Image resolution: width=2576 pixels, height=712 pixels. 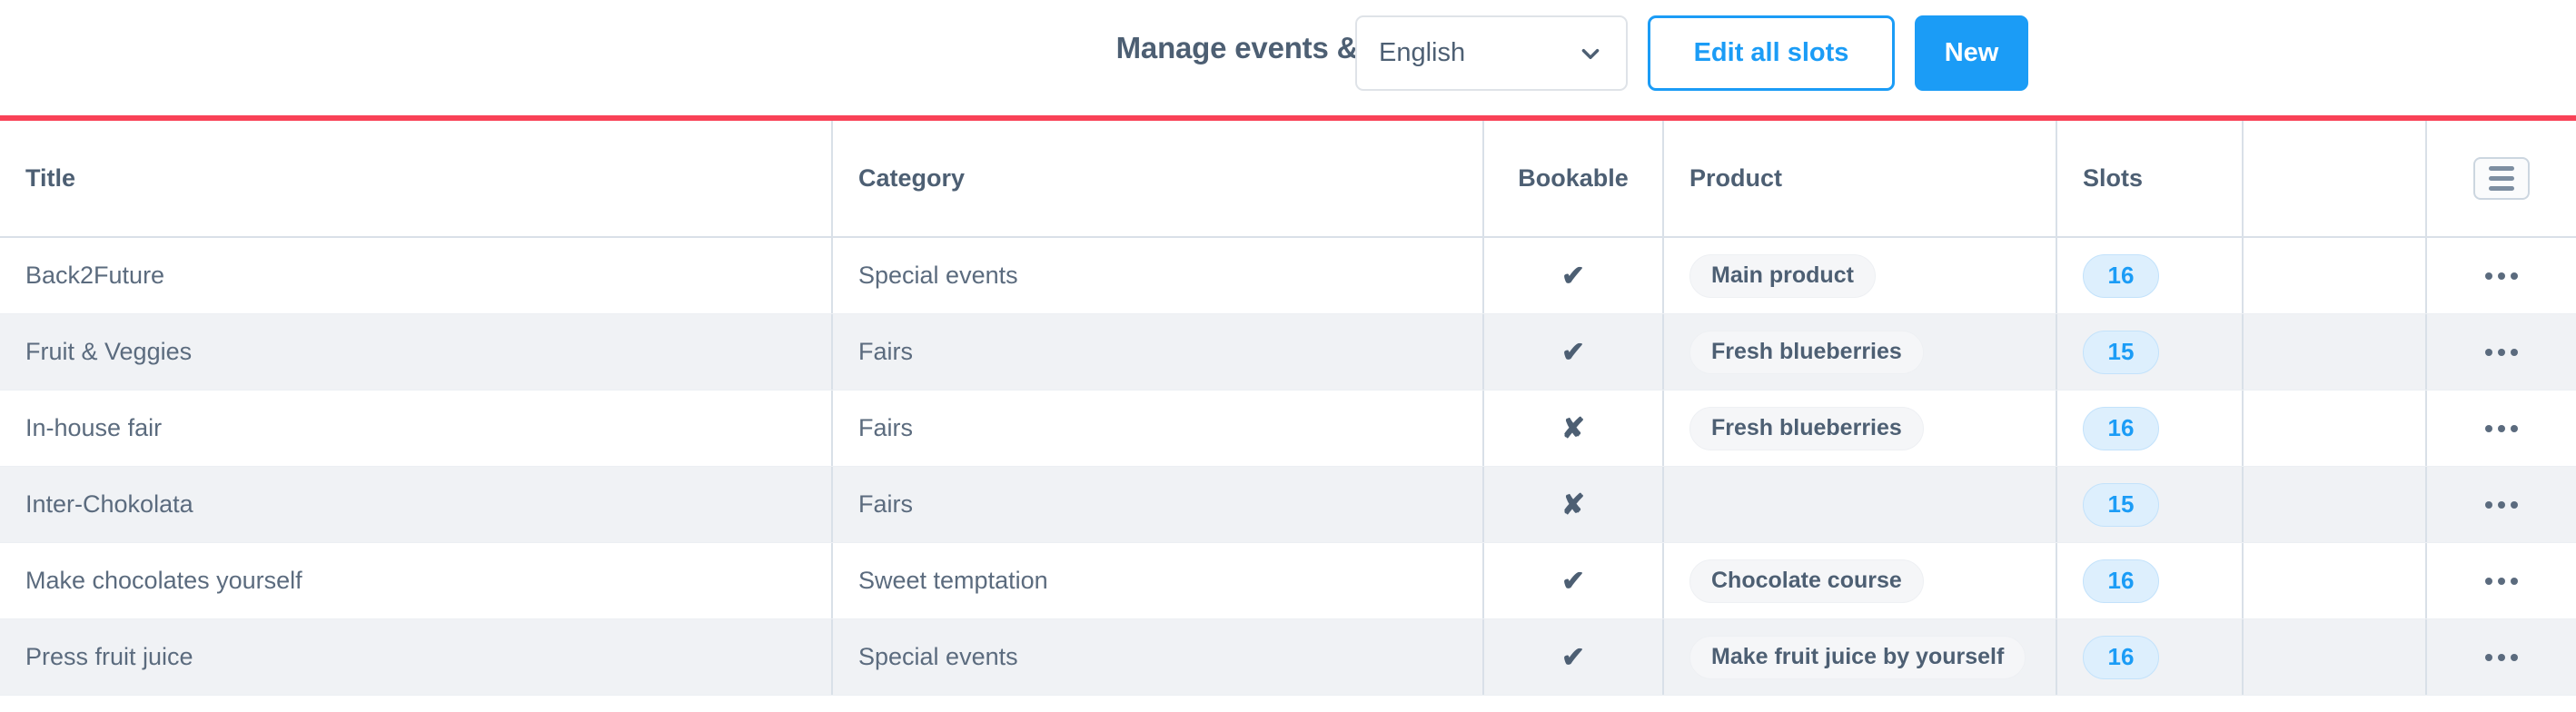 I want to click on cell-bookable: ✘, so click(x=1572, y=504).